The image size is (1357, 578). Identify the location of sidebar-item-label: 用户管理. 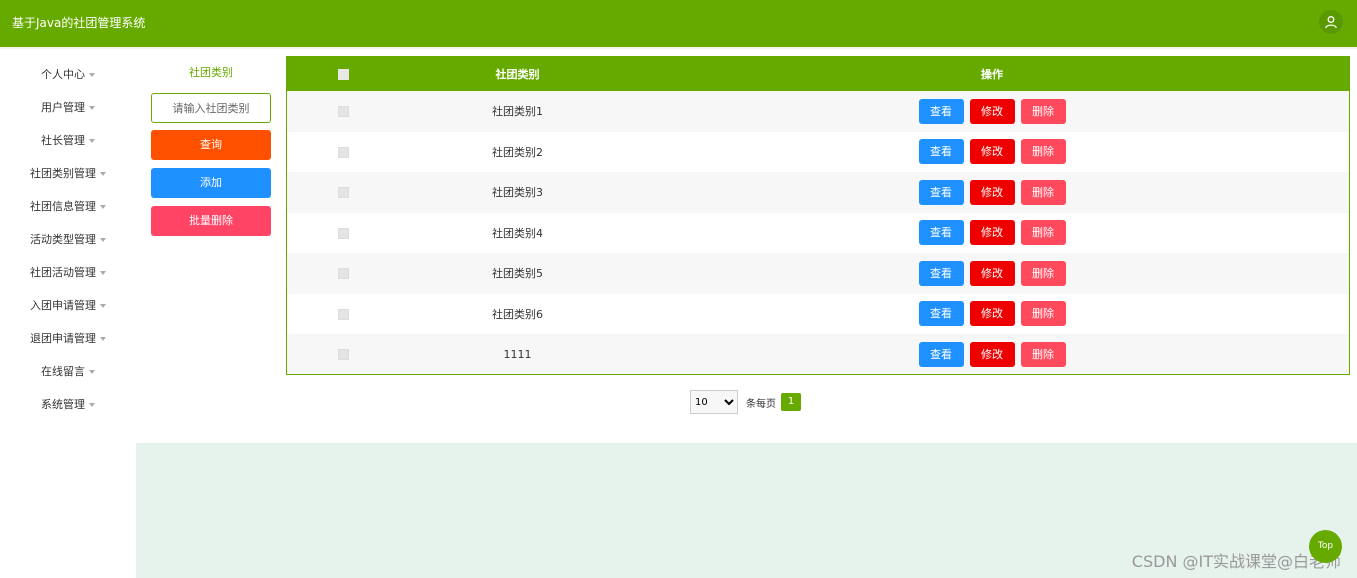
(63, 107).